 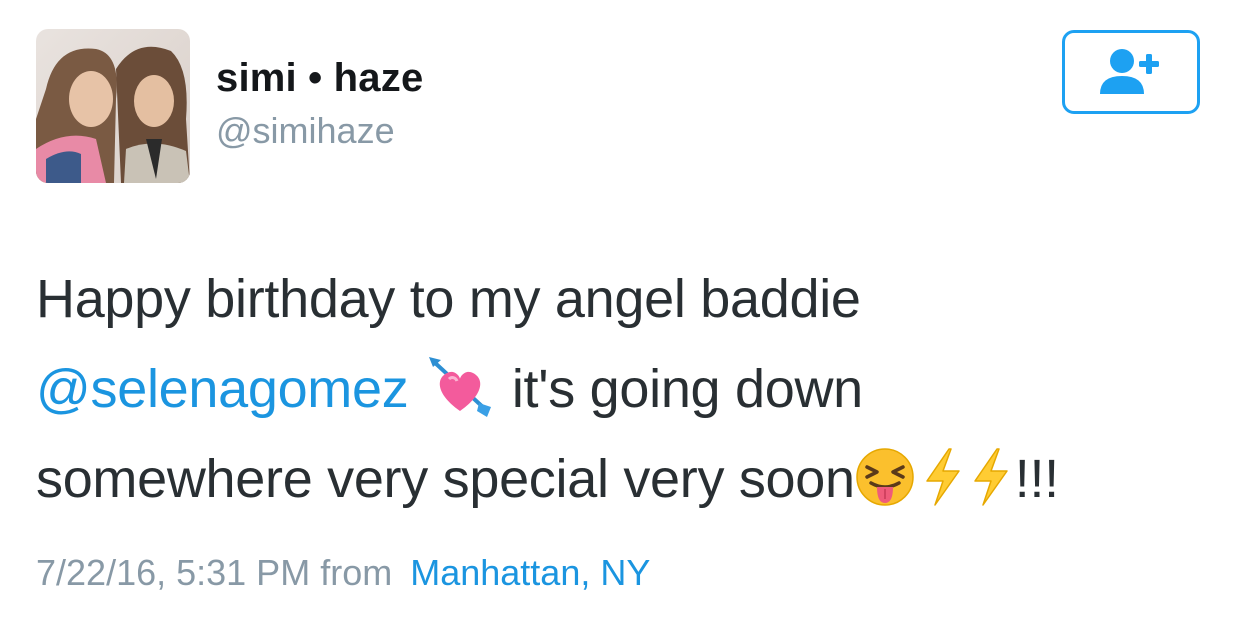 I want to click on follow-user-plus-icon, so click(x=1129, y=71).